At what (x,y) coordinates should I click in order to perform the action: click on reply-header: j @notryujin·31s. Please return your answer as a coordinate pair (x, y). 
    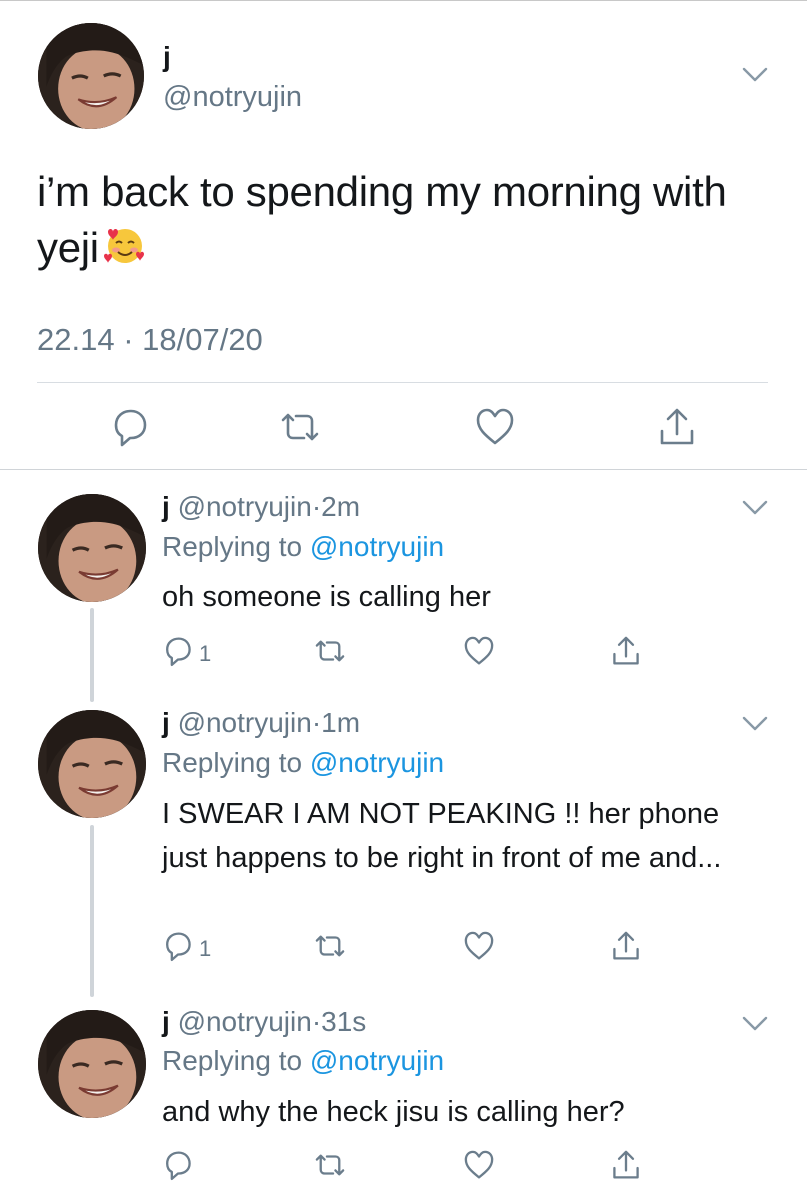
    Looking at the image, I should click on (264, 1022).